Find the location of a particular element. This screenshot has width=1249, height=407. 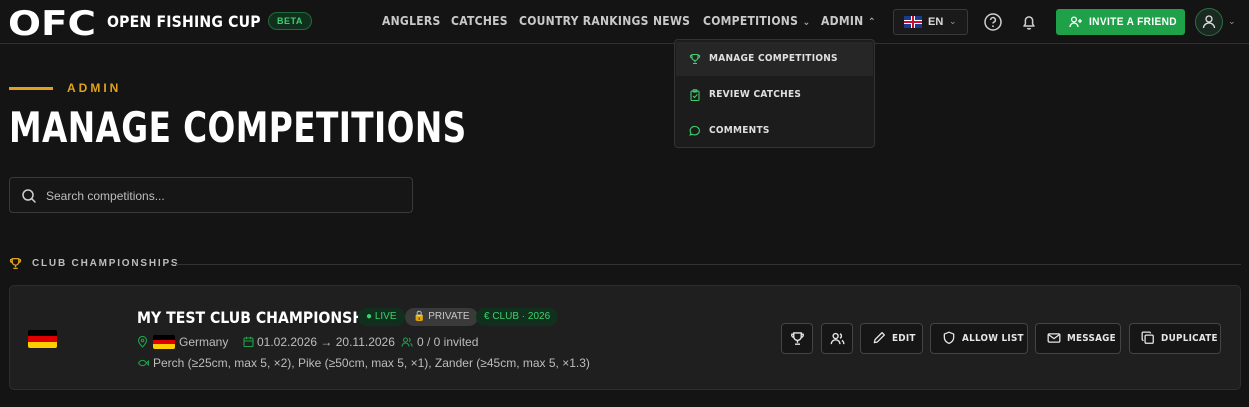

avatar is located at coordinates (1209, 22).